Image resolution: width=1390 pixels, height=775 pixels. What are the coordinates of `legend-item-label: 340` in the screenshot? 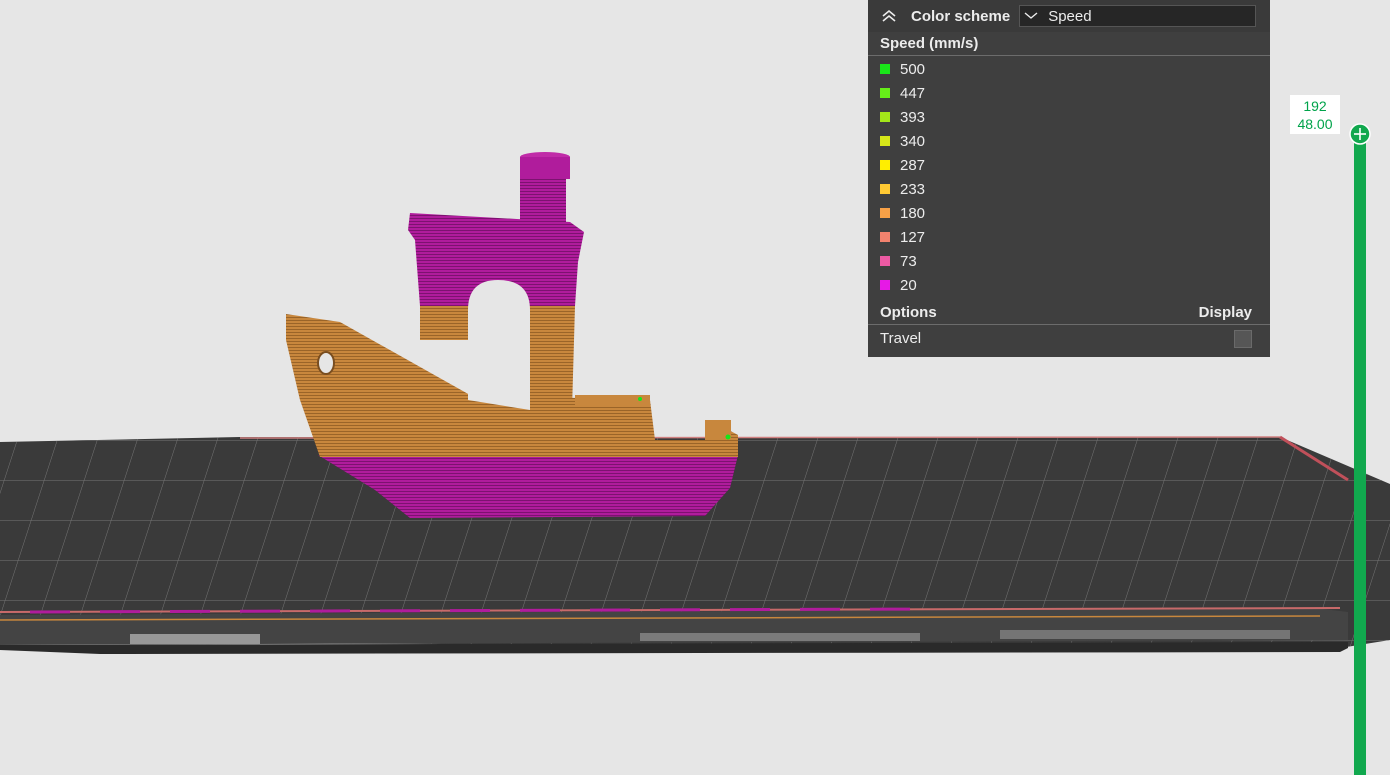 It's located at (913, 141).